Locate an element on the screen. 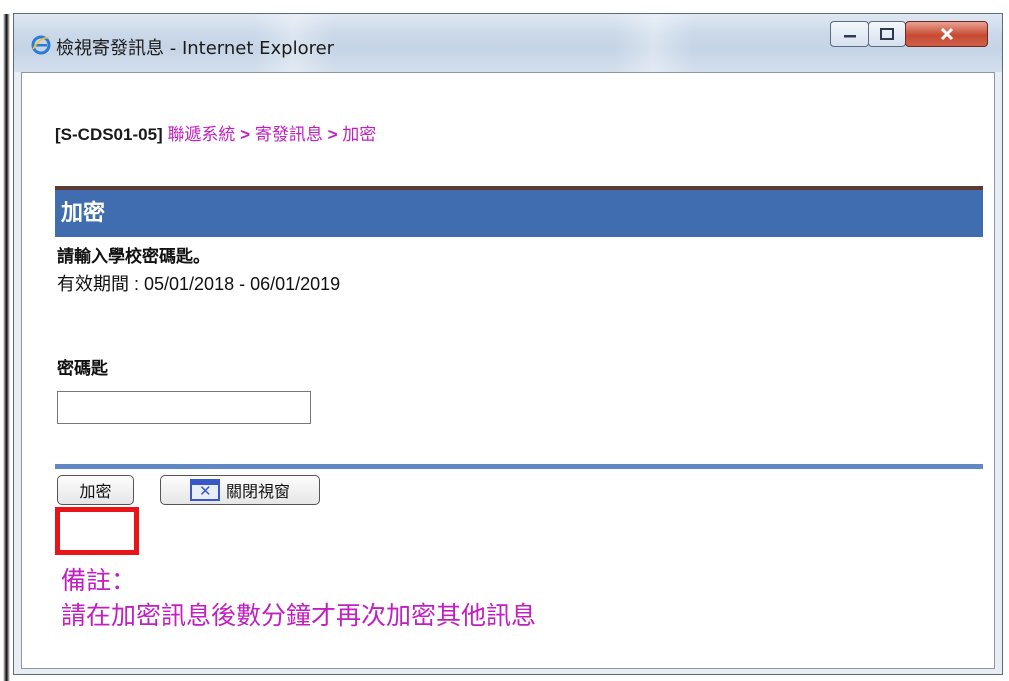 Image resolution: width=1009 pixels, height=681 pixels. note-text: 請在加密訊息後數分鐘才再次加密其他訊息 is located at coordinates (299, 615).